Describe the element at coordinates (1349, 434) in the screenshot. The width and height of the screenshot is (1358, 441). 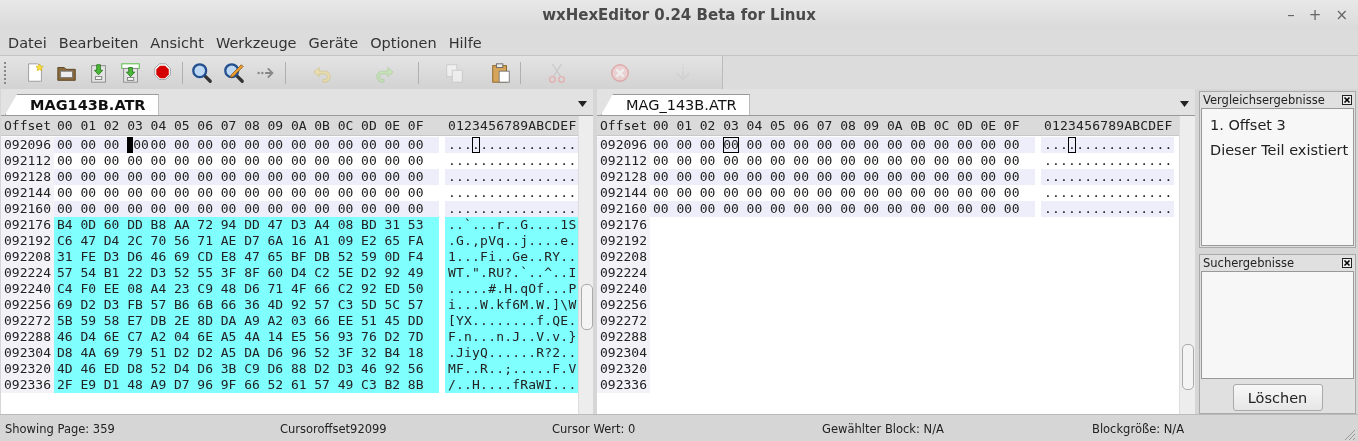
I see `resize-grip-icon` at that location.